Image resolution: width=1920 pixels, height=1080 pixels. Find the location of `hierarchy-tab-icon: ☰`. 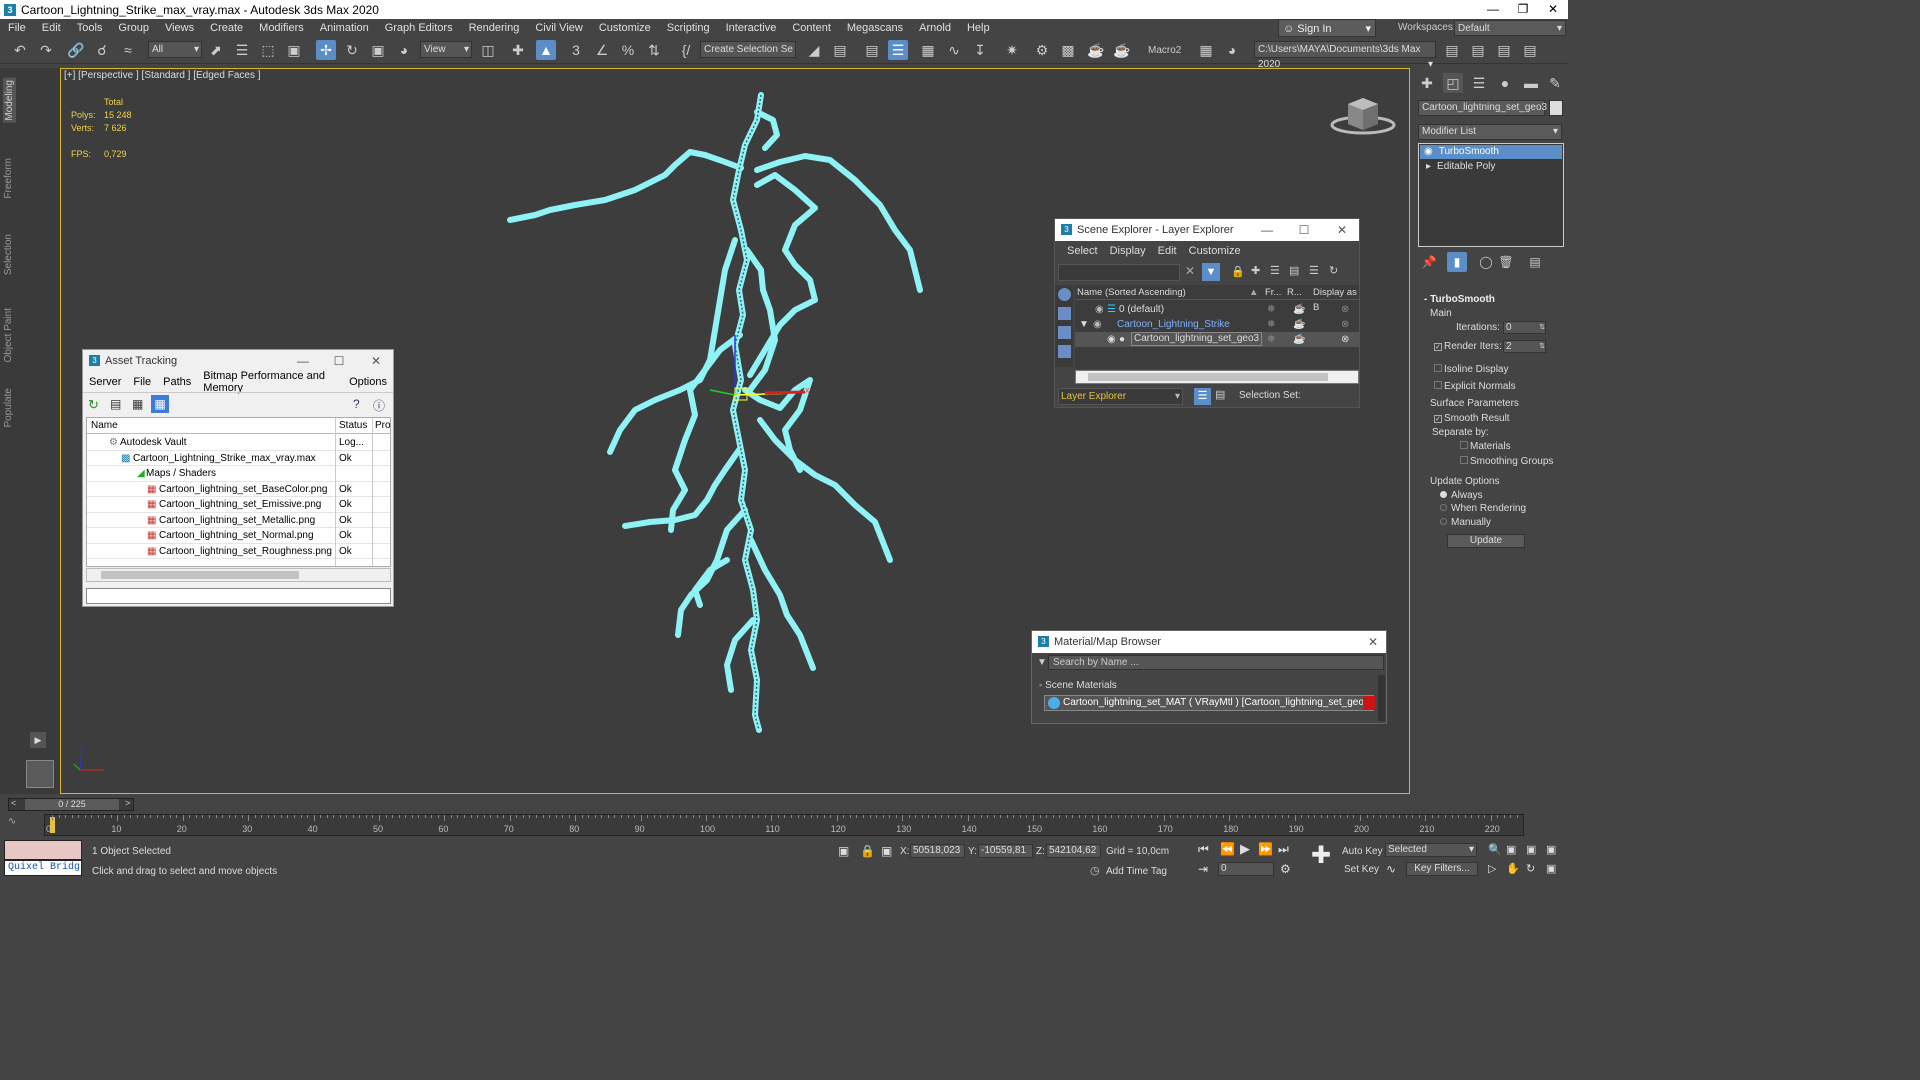

hierarchy-tab-icon: ☰ is located at coordinates (1479, 83).